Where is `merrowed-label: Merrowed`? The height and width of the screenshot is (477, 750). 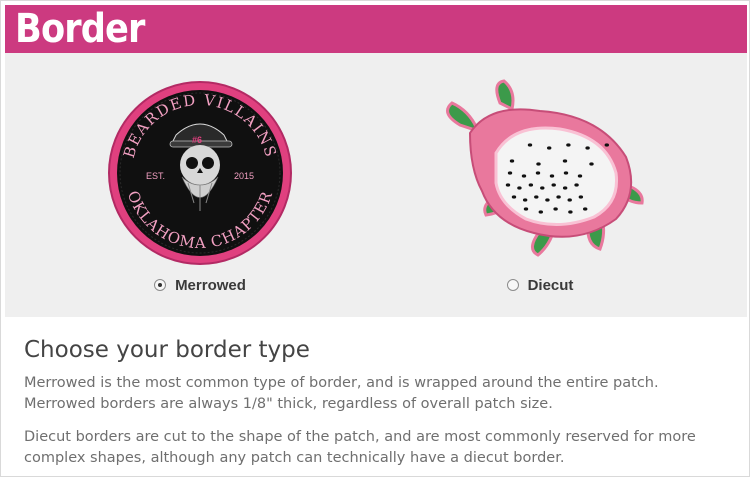 merrowed-label: Merrowed is located at coordinates (210, 285).